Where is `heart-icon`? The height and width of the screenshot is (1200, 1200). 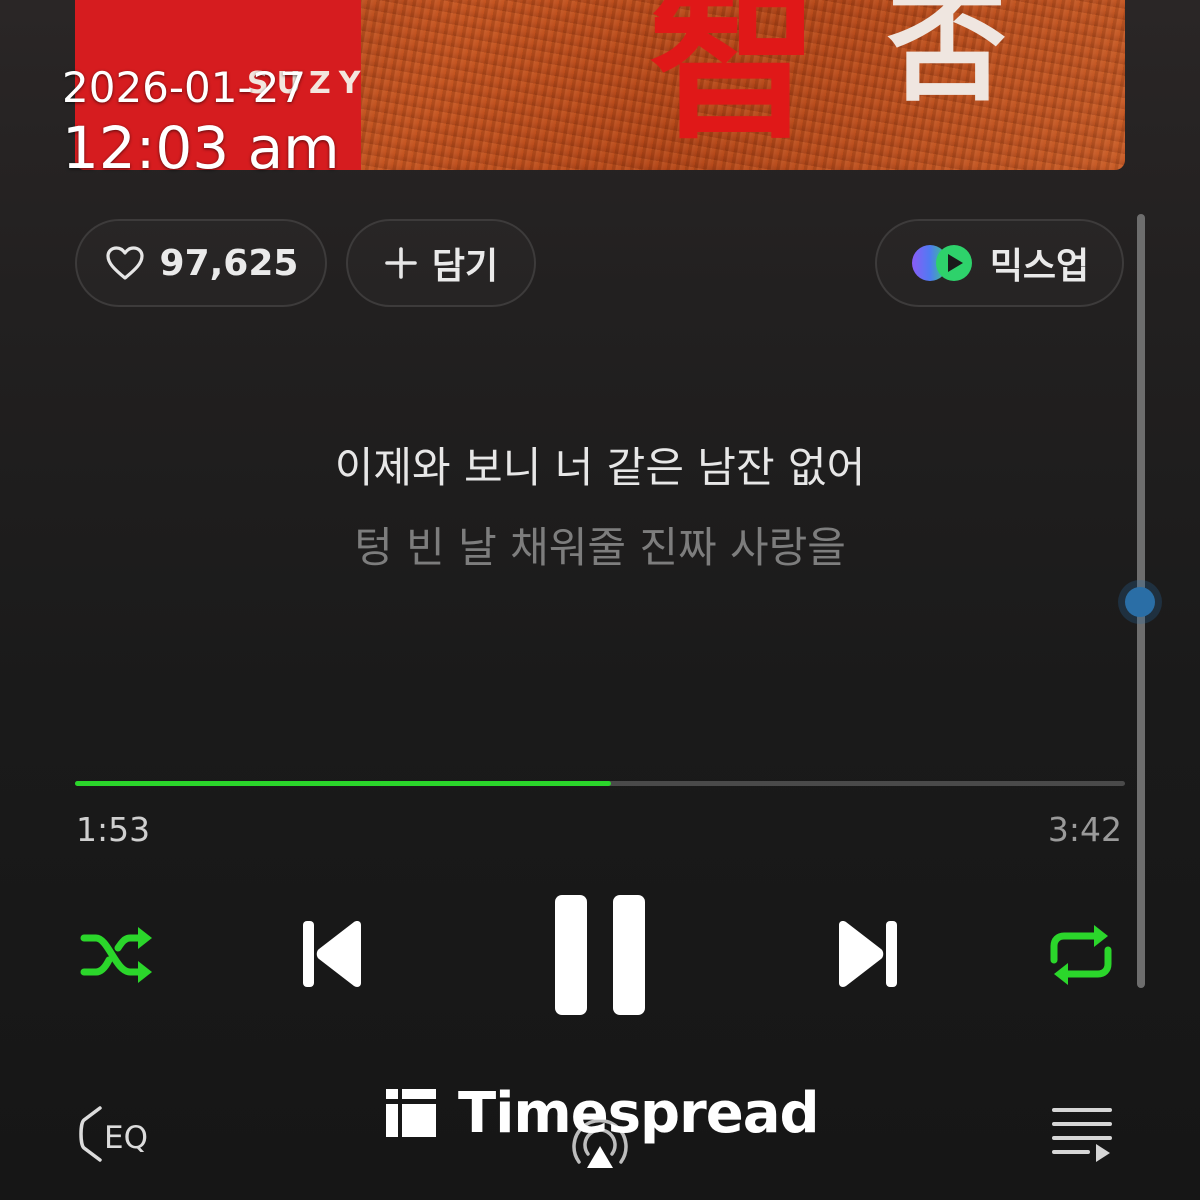
heart-icon is located at coordinates (125, 263).